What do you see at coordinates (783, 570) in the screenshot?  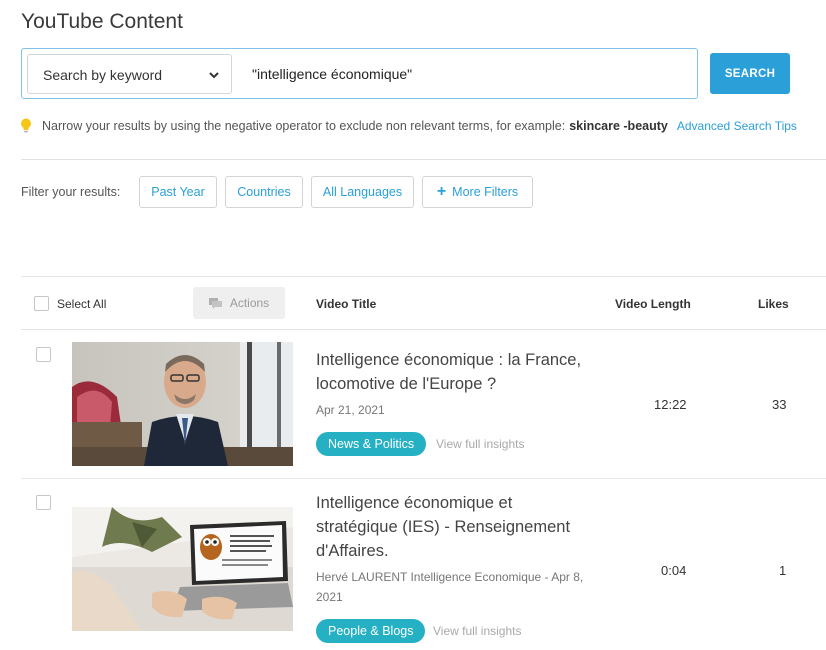 I see `video-likes: 1` at bounding box center [783, 570].